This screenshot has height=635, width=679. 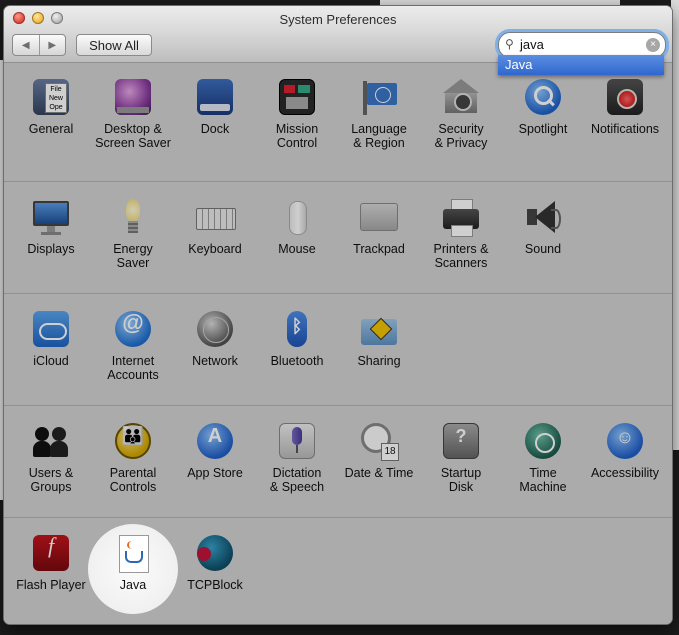 What do you see at coordinates (338, 19) in the screenshot?
I see `window-title: System Preferences` at bounding box center [338, 19].